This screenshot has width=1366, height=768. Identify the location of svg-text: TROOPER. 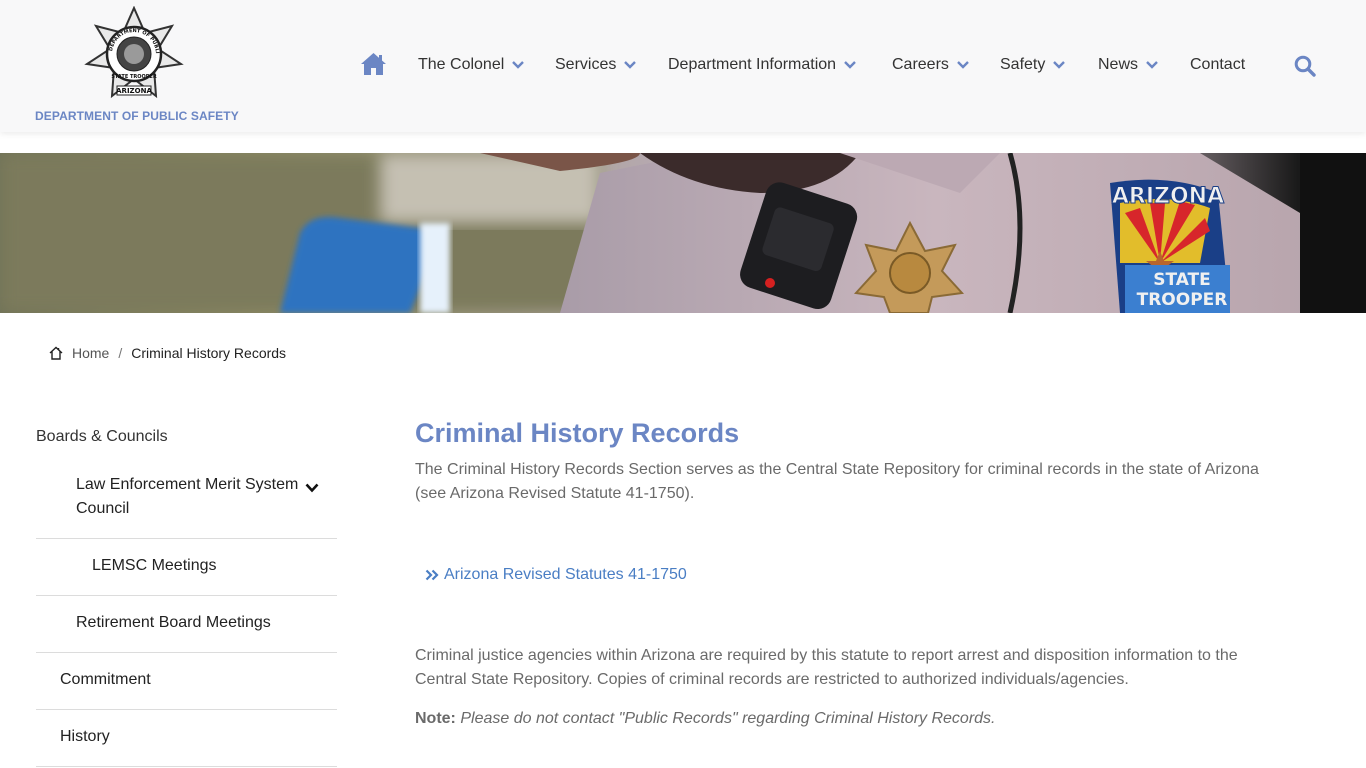
(1182, 300).